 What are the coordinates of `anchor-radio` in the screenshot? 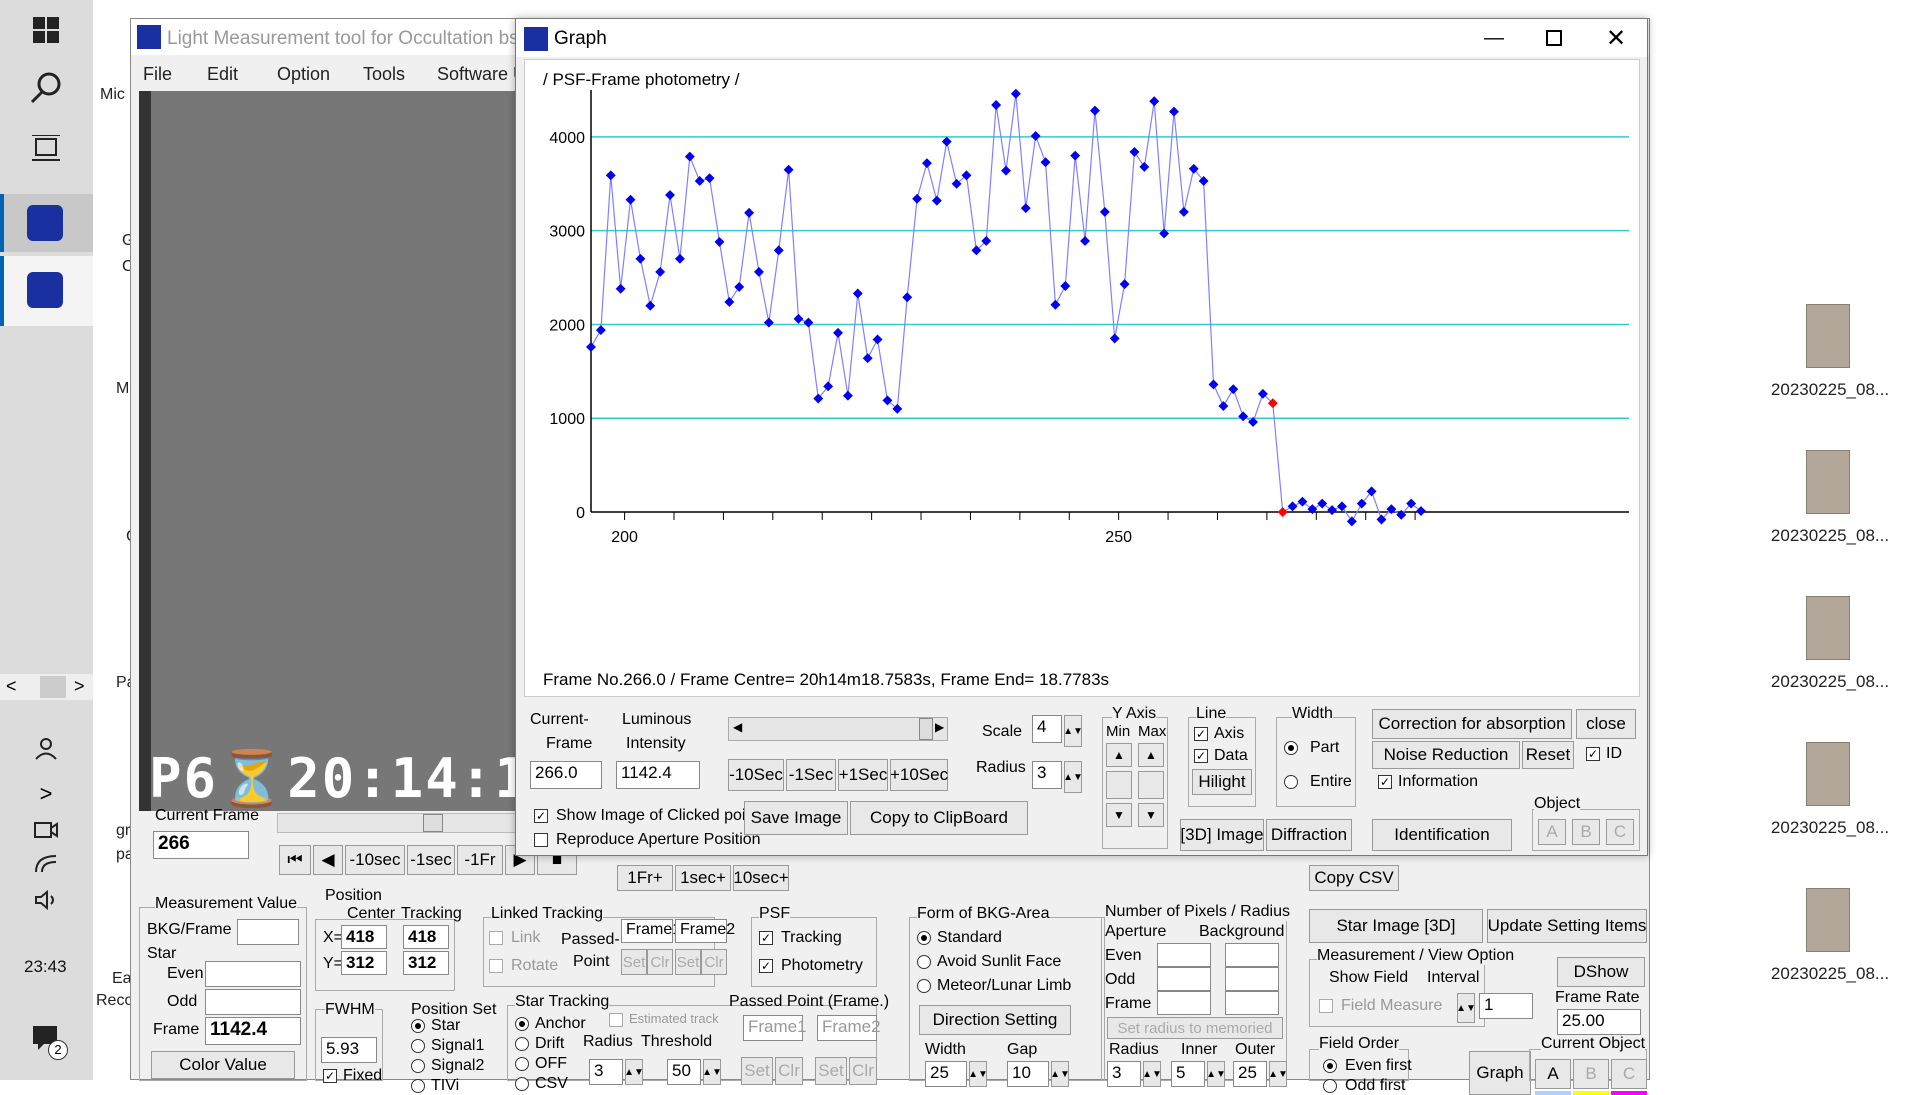 It's located at (522, 1024).